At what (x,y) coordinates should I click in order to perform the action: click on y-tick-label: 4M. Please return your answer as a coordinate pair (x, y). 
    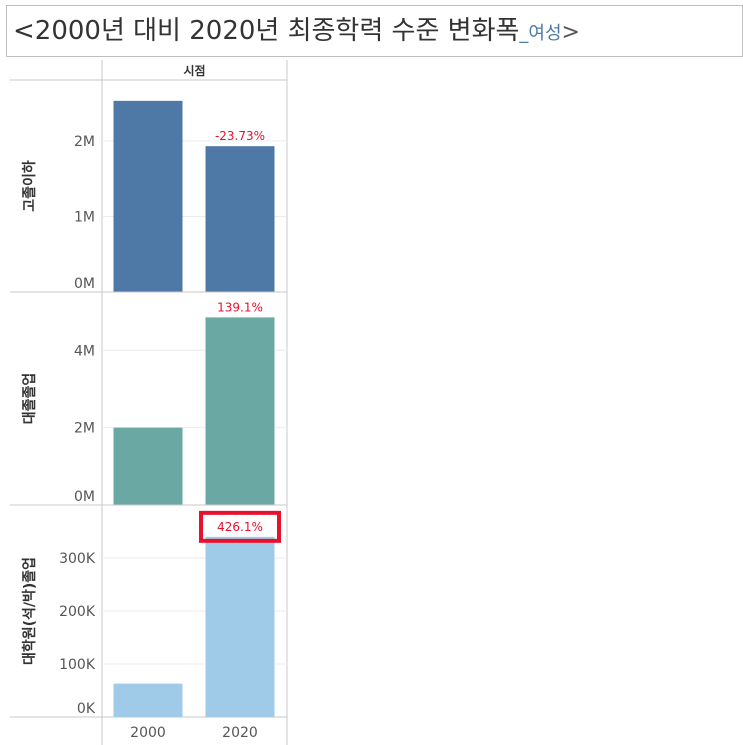
    Looking at the image, I should click on (84, 351).